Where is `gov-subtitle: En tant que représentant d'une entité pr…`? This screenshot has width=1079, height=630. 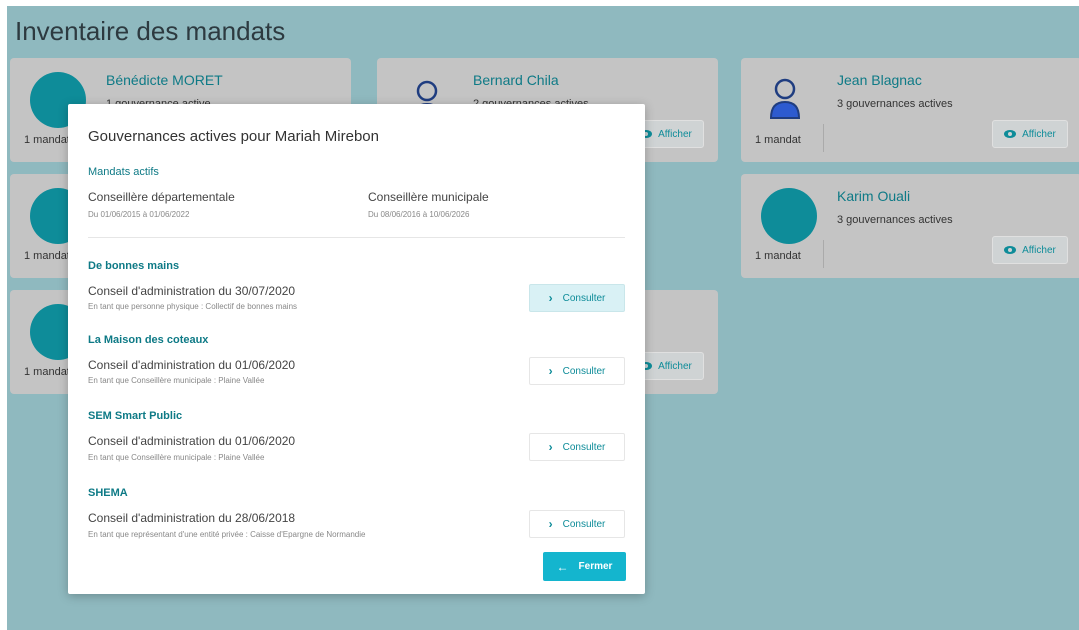 gov-subtitle: En tant que représentant d'une entité pr… is located at coordinates (227, 534).